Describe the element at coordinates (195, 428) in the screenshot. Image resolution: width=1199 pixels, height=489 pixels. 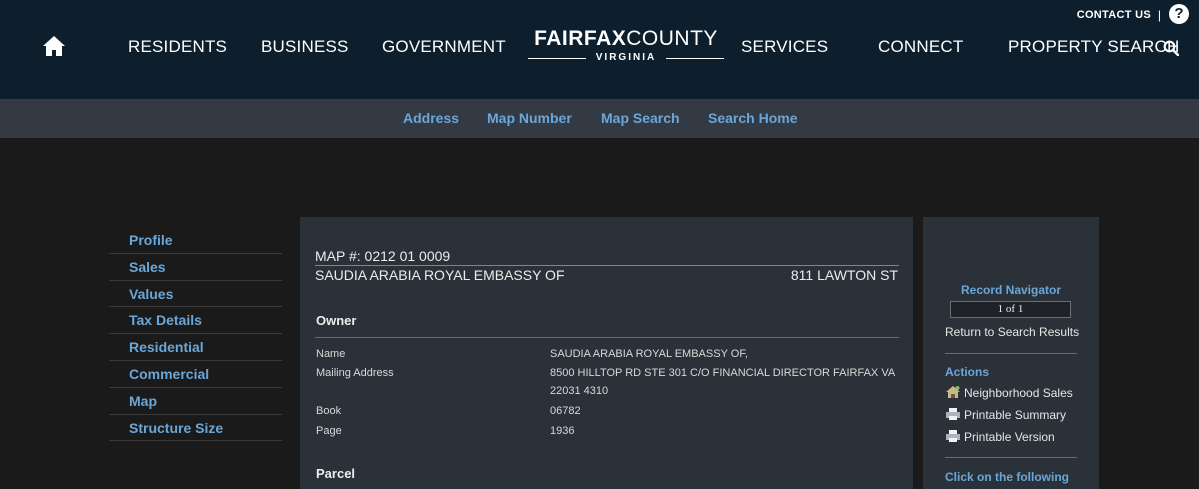
I see `sidebar-item-structure-size: Structure Size` at that location.